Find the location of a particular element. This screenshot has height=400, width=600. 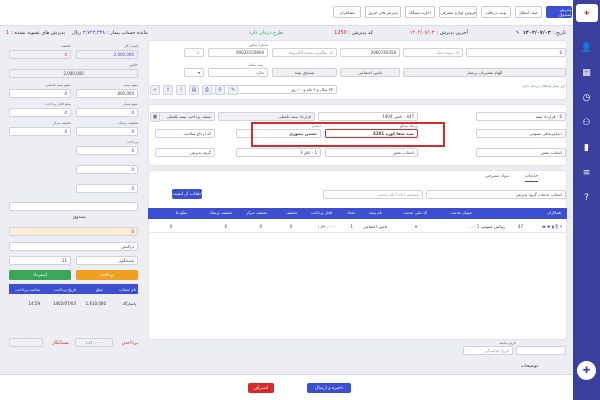

f4-label: مبلغ قابل پرداخت is located at coordinates (58, 104).